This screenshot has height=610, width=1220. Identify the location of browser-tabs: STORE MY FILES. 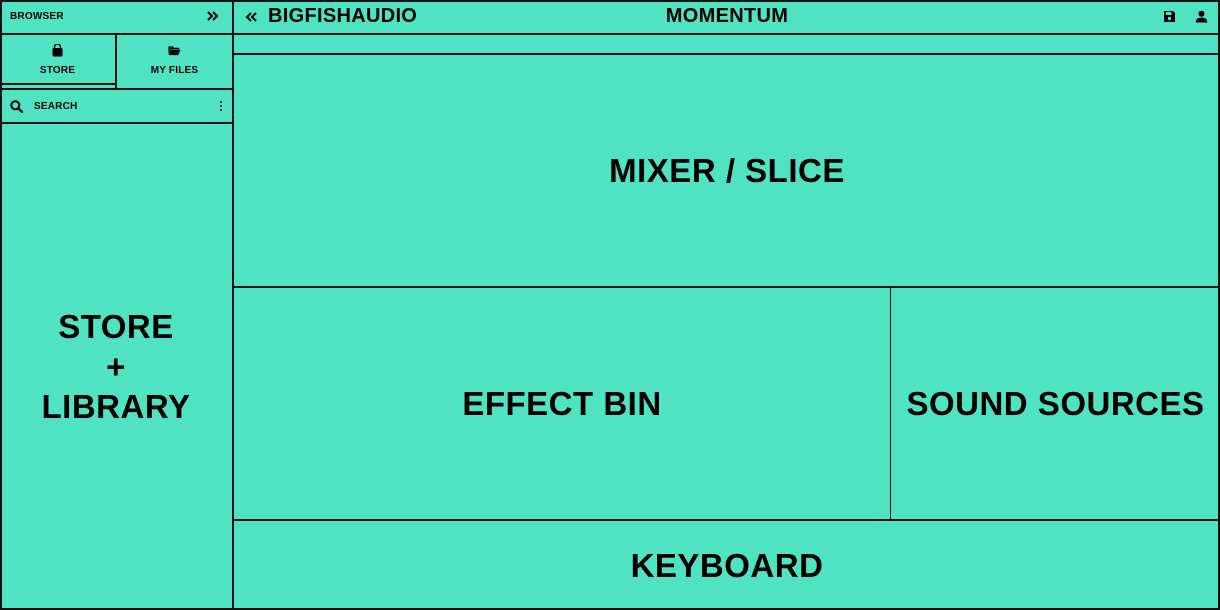
(116, 62).